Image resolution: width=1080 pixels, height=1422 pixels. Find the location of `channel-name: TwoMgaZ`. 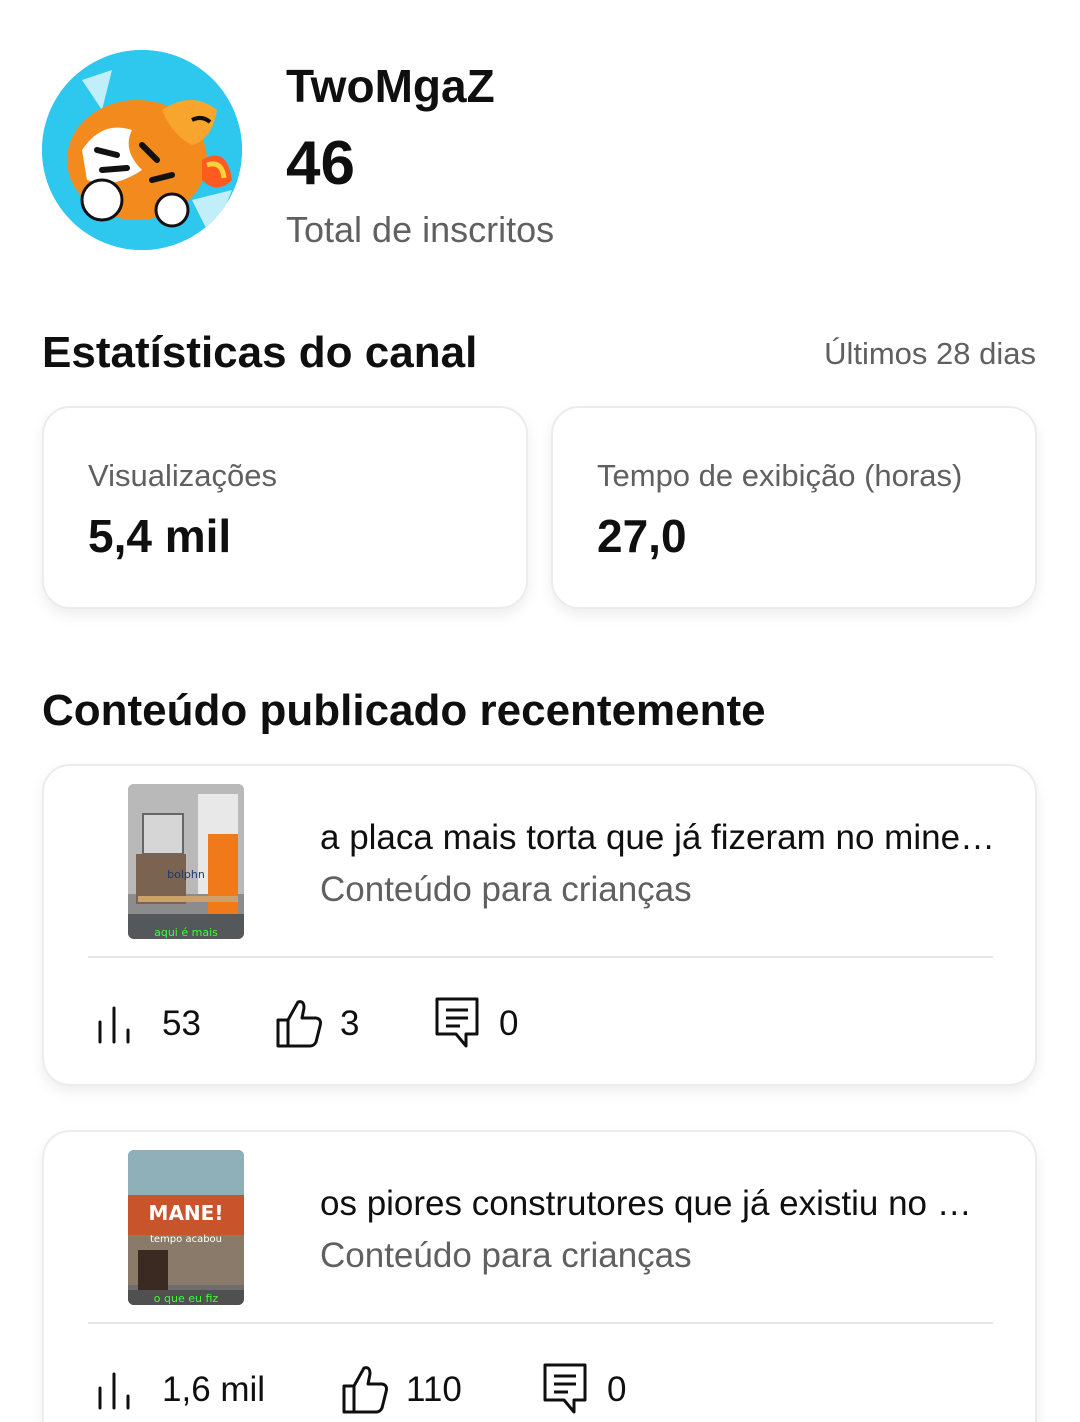

channel-name: TwoMgaZ is located at coordinates (390, 86).